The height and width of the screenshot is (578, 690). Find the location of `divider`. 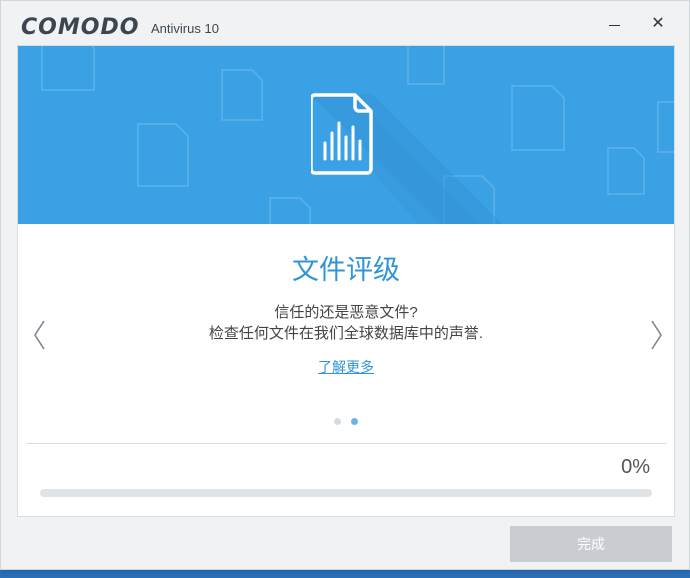

divider is located at coordinates (346, 443).